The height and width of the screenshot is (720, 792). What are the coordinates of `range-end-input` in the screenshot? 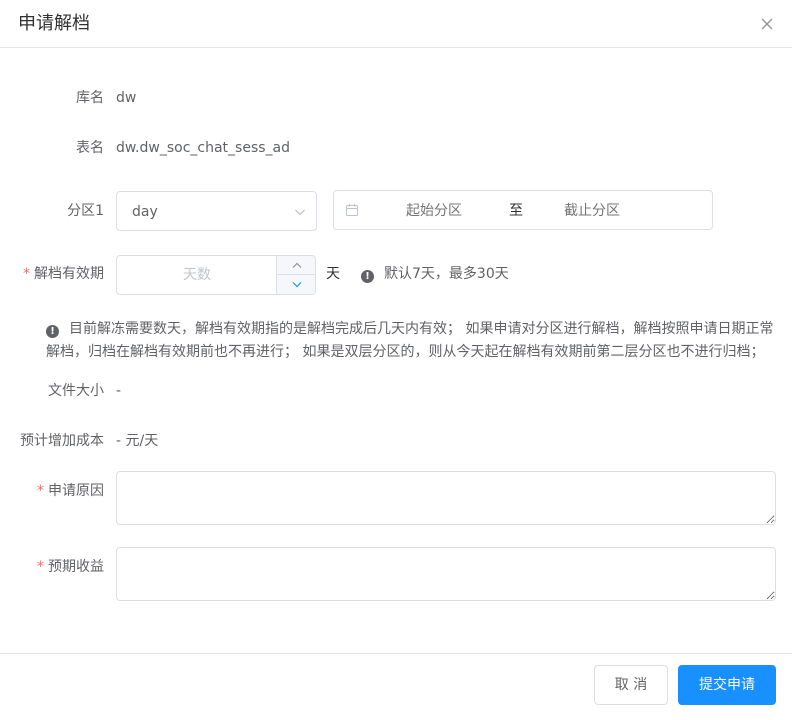 It's located at (592, 211).